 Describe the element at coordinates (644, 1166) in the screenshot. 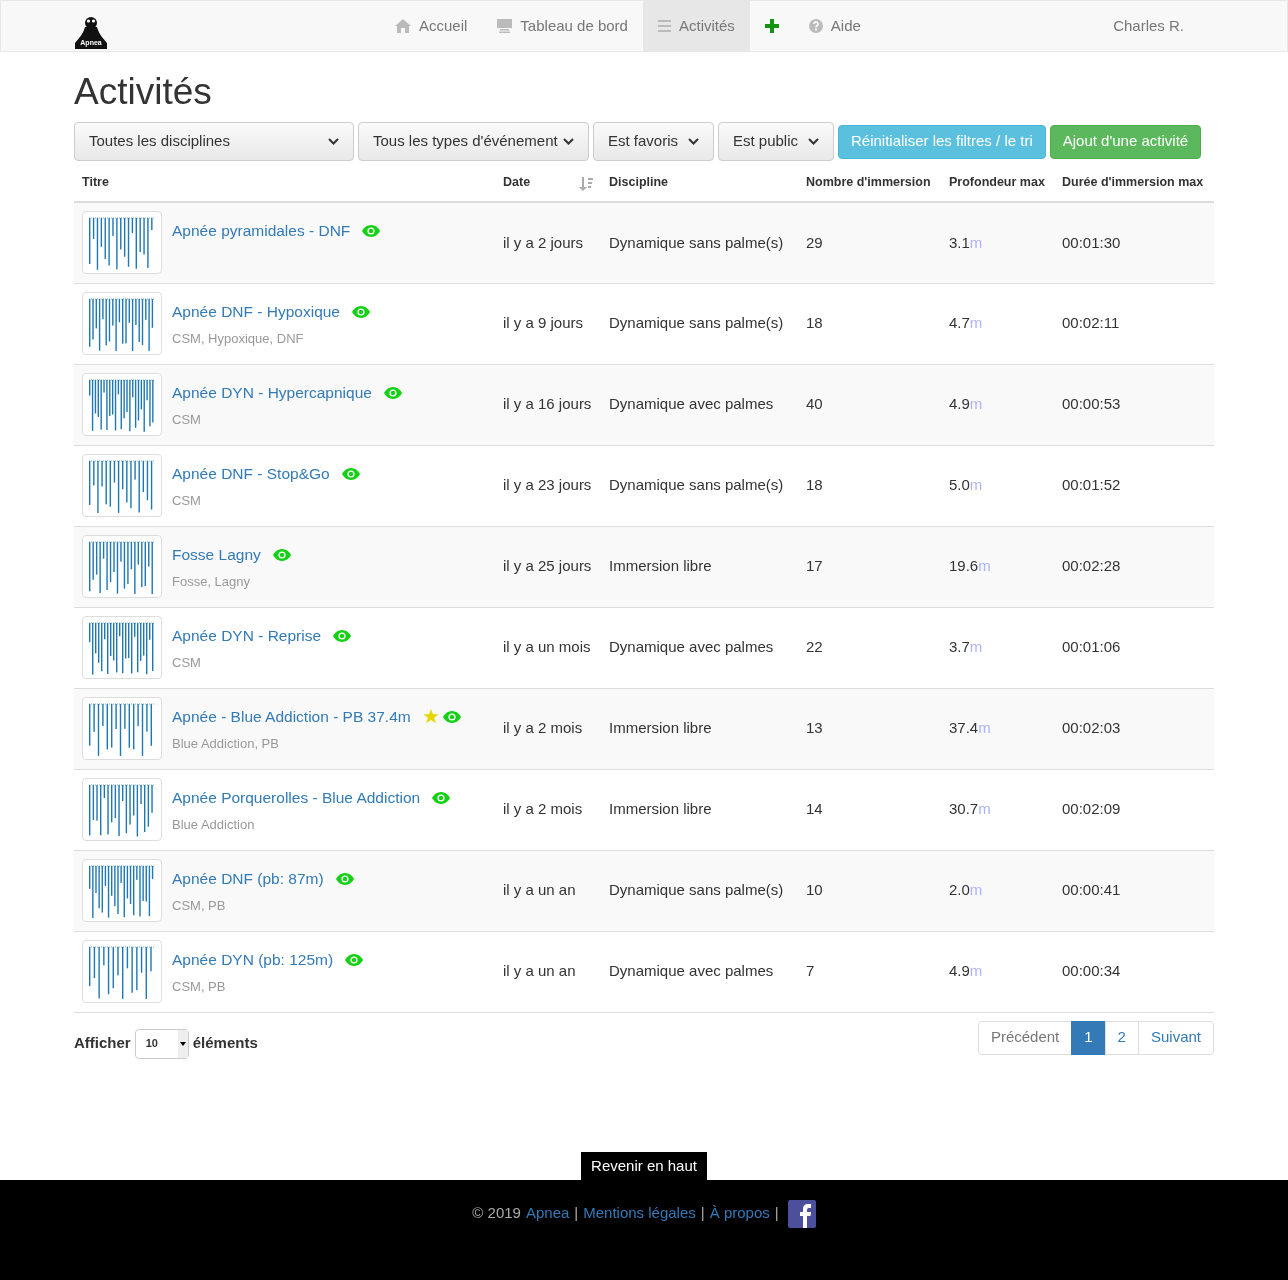

I see `back-to-top-button: Revenir en haut` at that location.